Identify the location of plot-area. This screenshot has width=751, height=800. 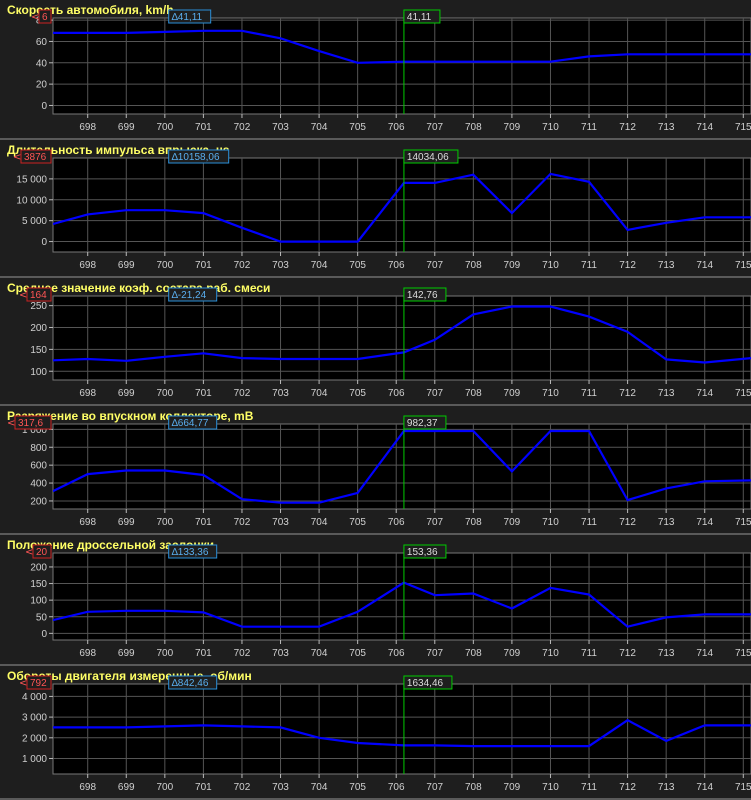
(401, 205).